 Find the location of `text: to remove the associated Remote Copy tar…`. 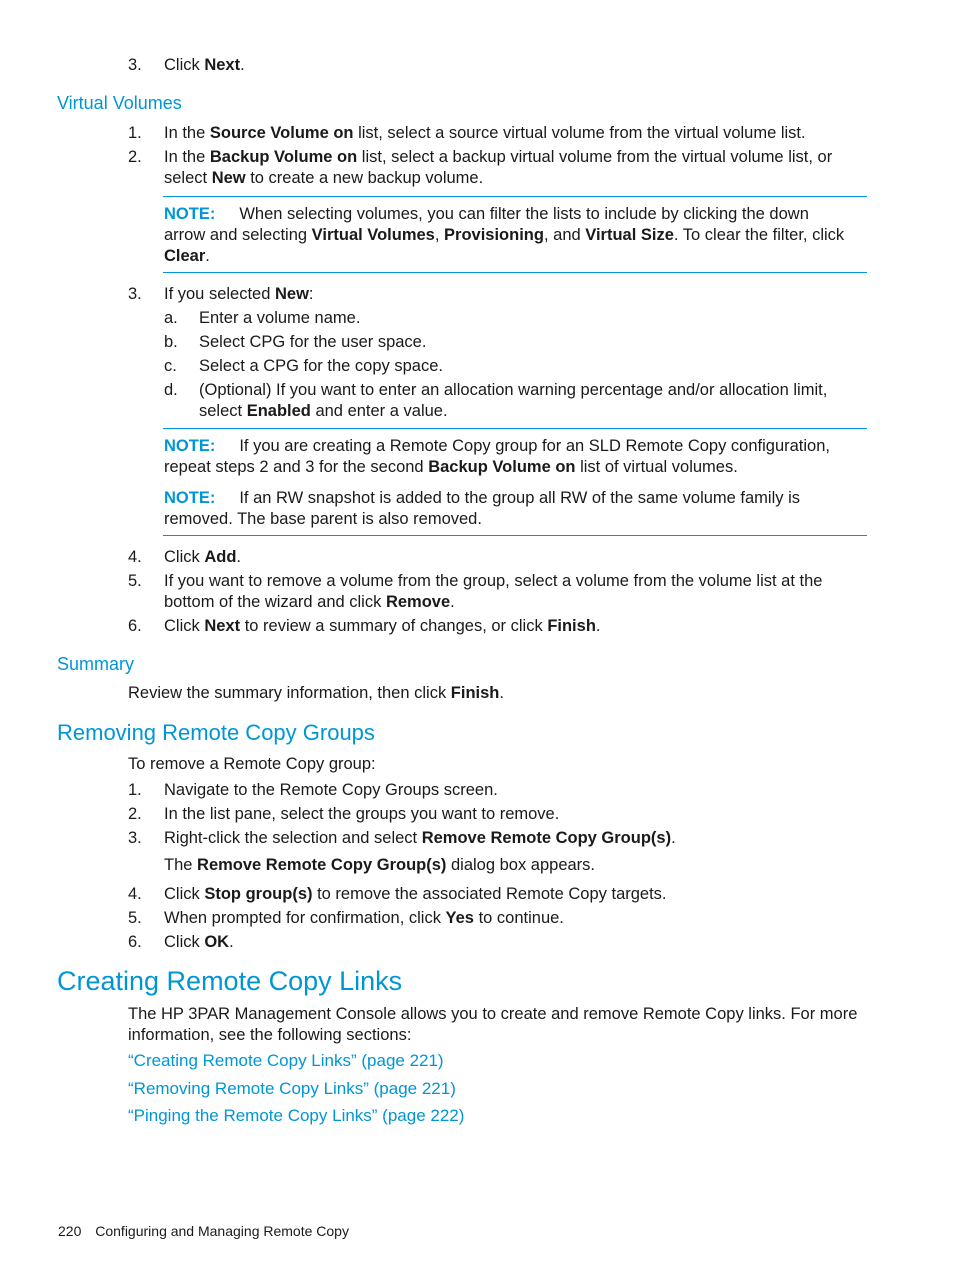

text: to remove the associated Remote Copy tar… is located at coordinates (489, 894).